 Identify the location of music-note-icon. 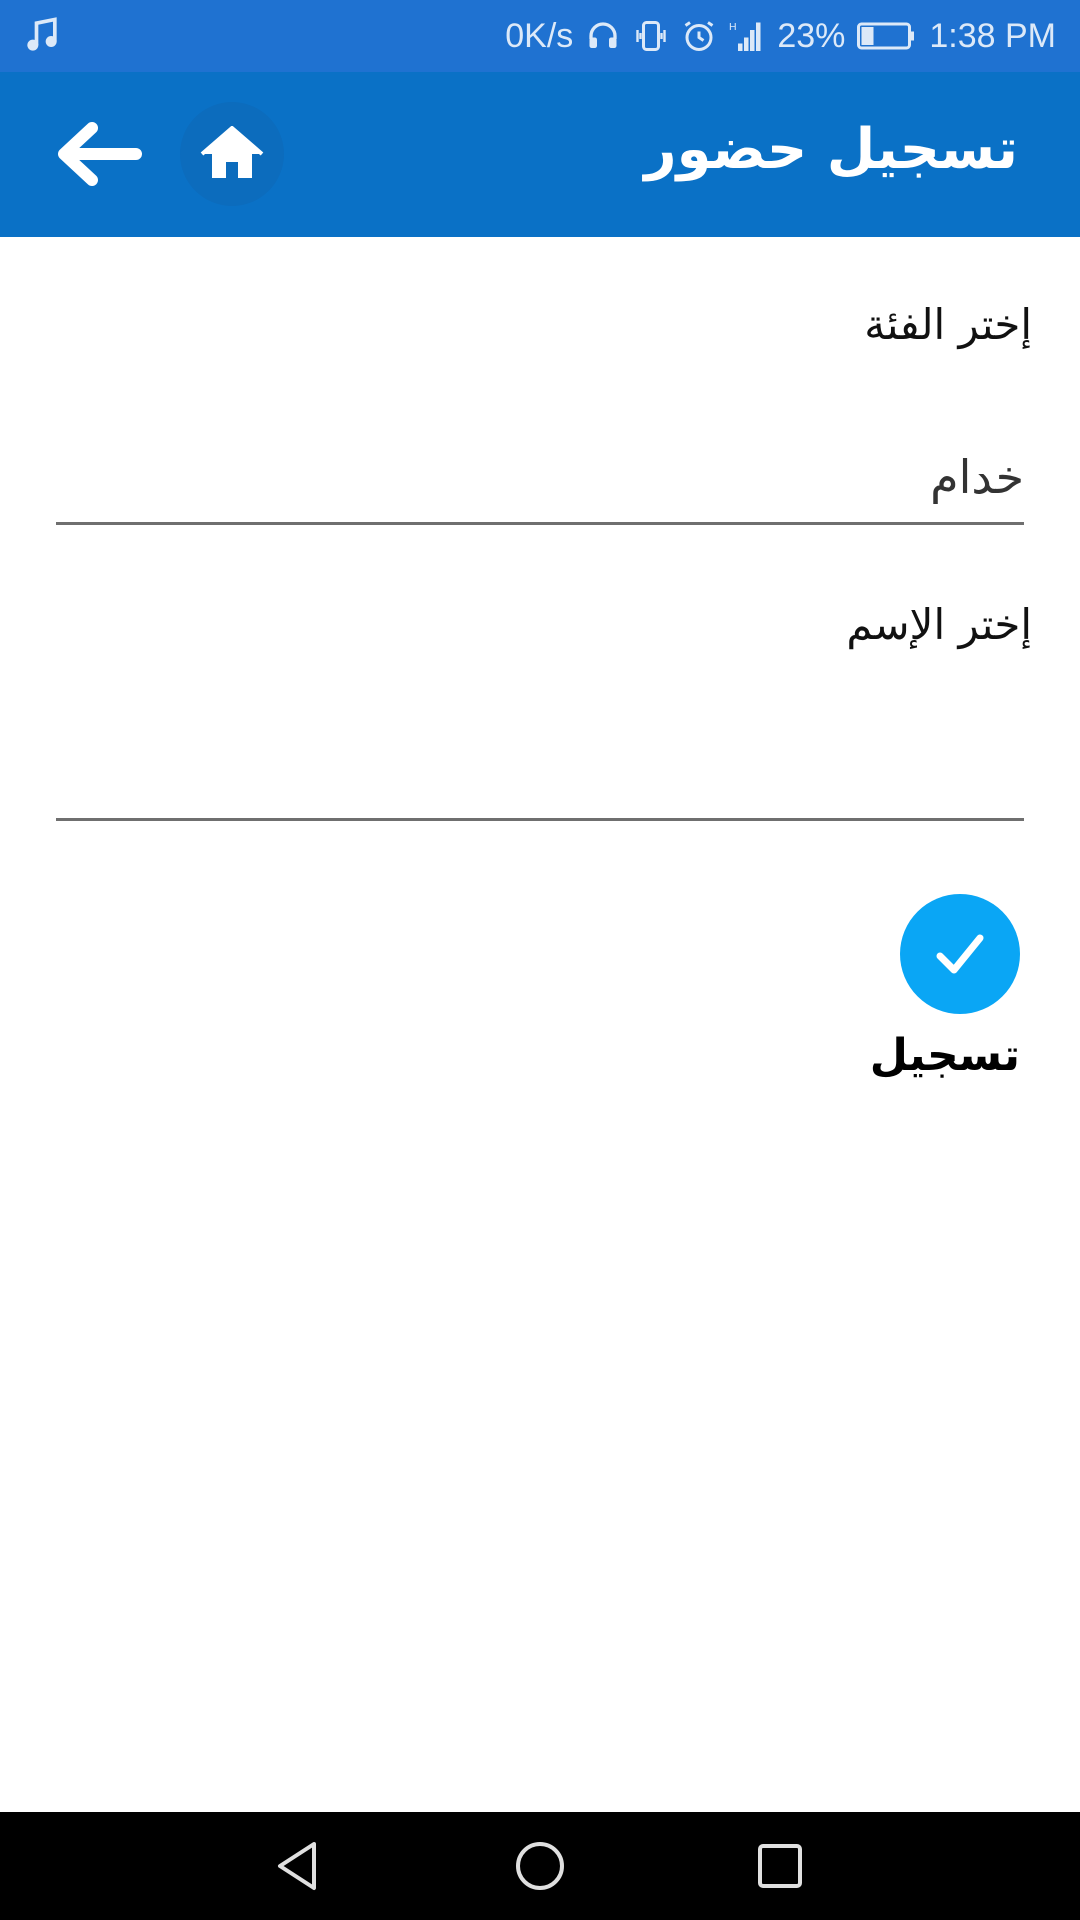
(42, 34).